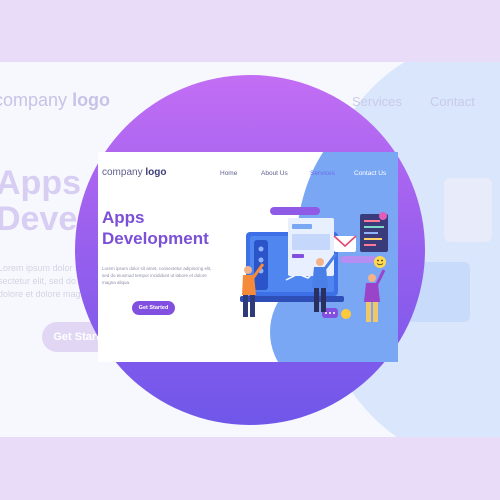 This screenshot has width=500, height=500. What do you see at coordinates (248, 270) in the screenshot?
I see `person-left-head` at bounding box center [248, 270].